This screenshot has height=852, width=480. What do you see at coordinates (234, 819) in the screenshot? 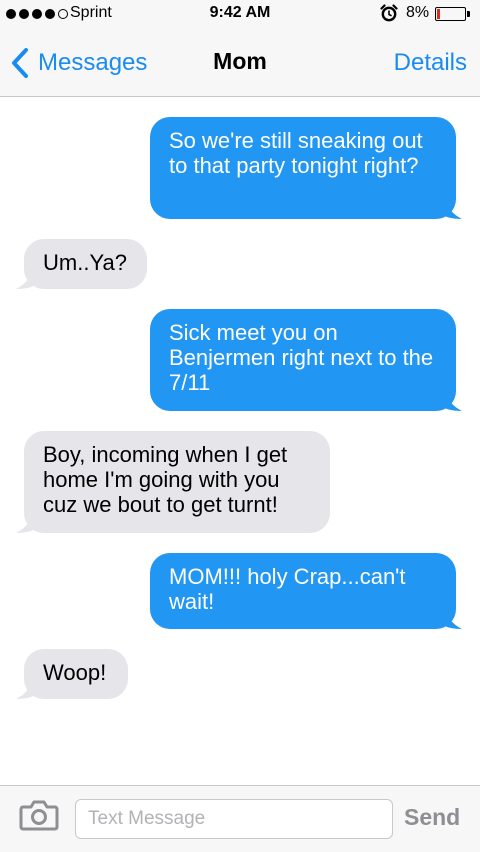
I see `text-message-input` at bounding box center [234, 819].